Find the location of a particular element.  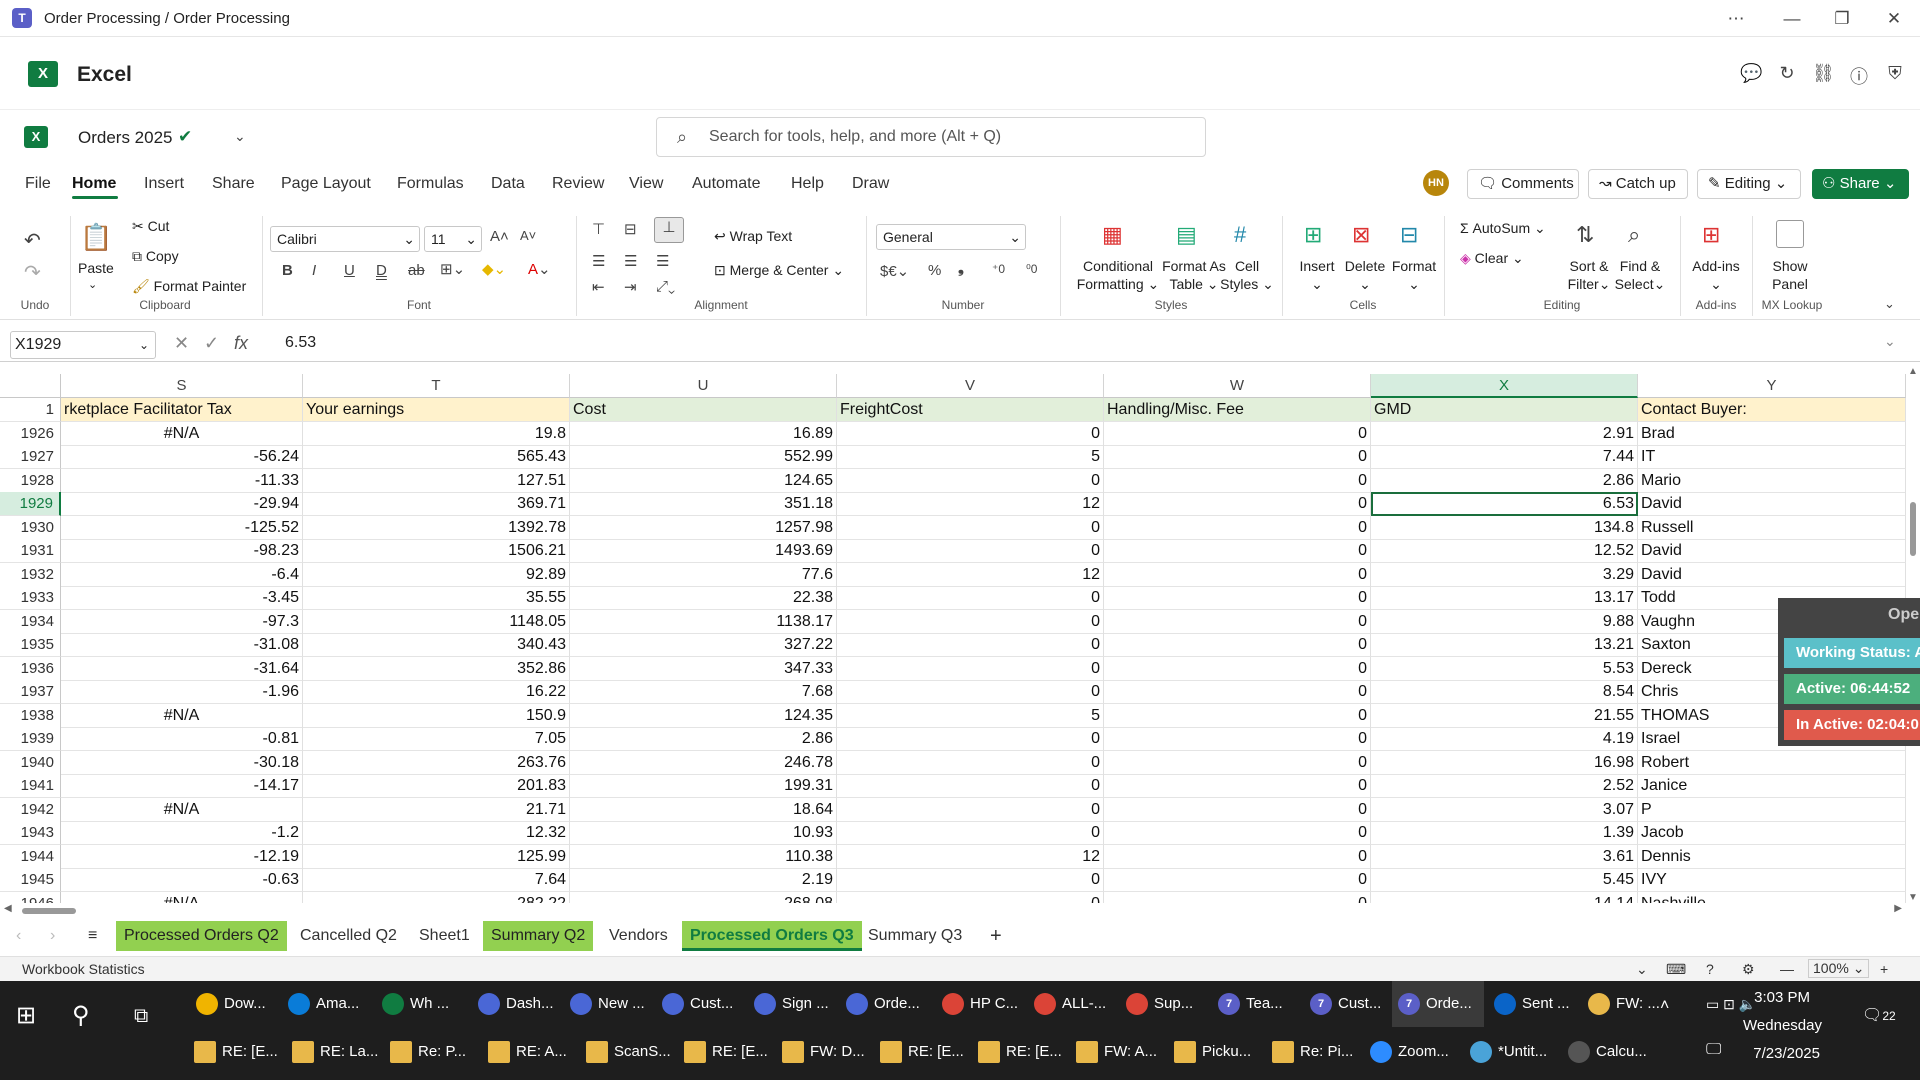

table-cell: -11.33 is located at coordinates (182, 480).